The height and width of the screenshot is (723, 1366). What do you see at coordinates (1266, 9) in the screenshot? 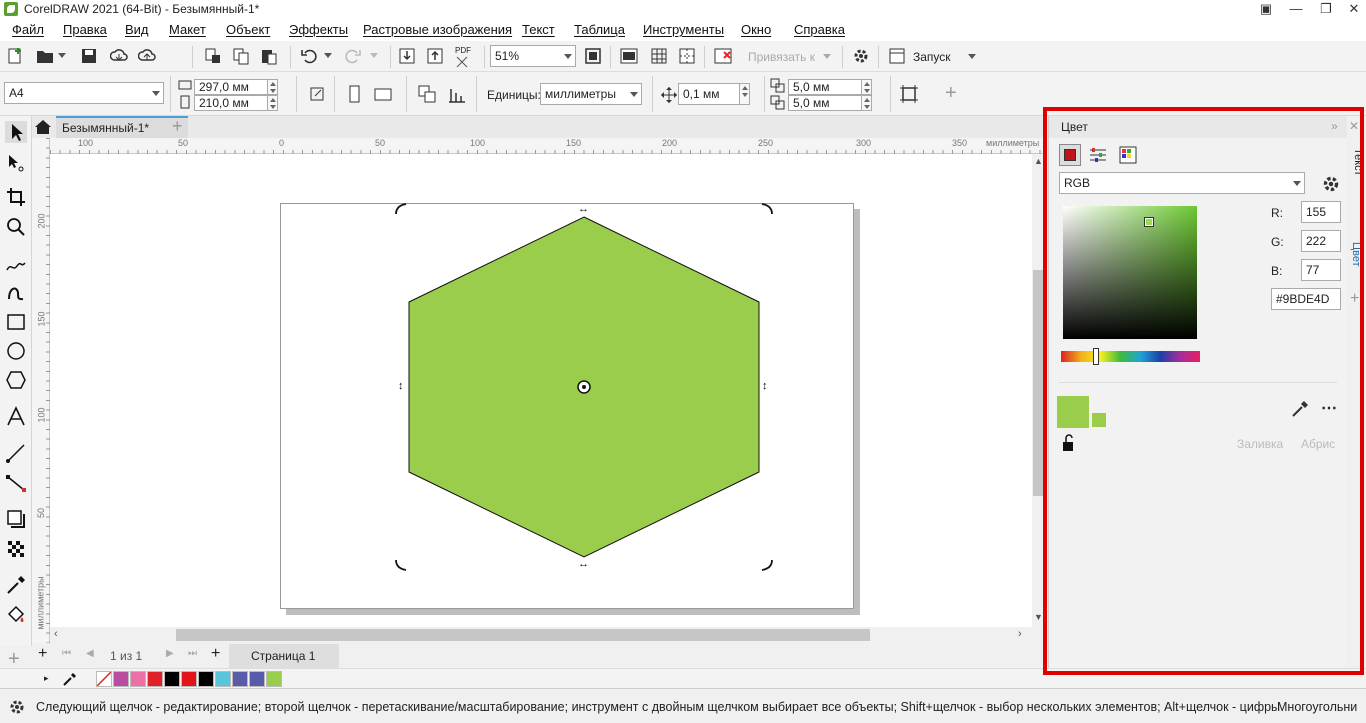
I see `account-icon: ▣` at bounding box center [1266, 9].